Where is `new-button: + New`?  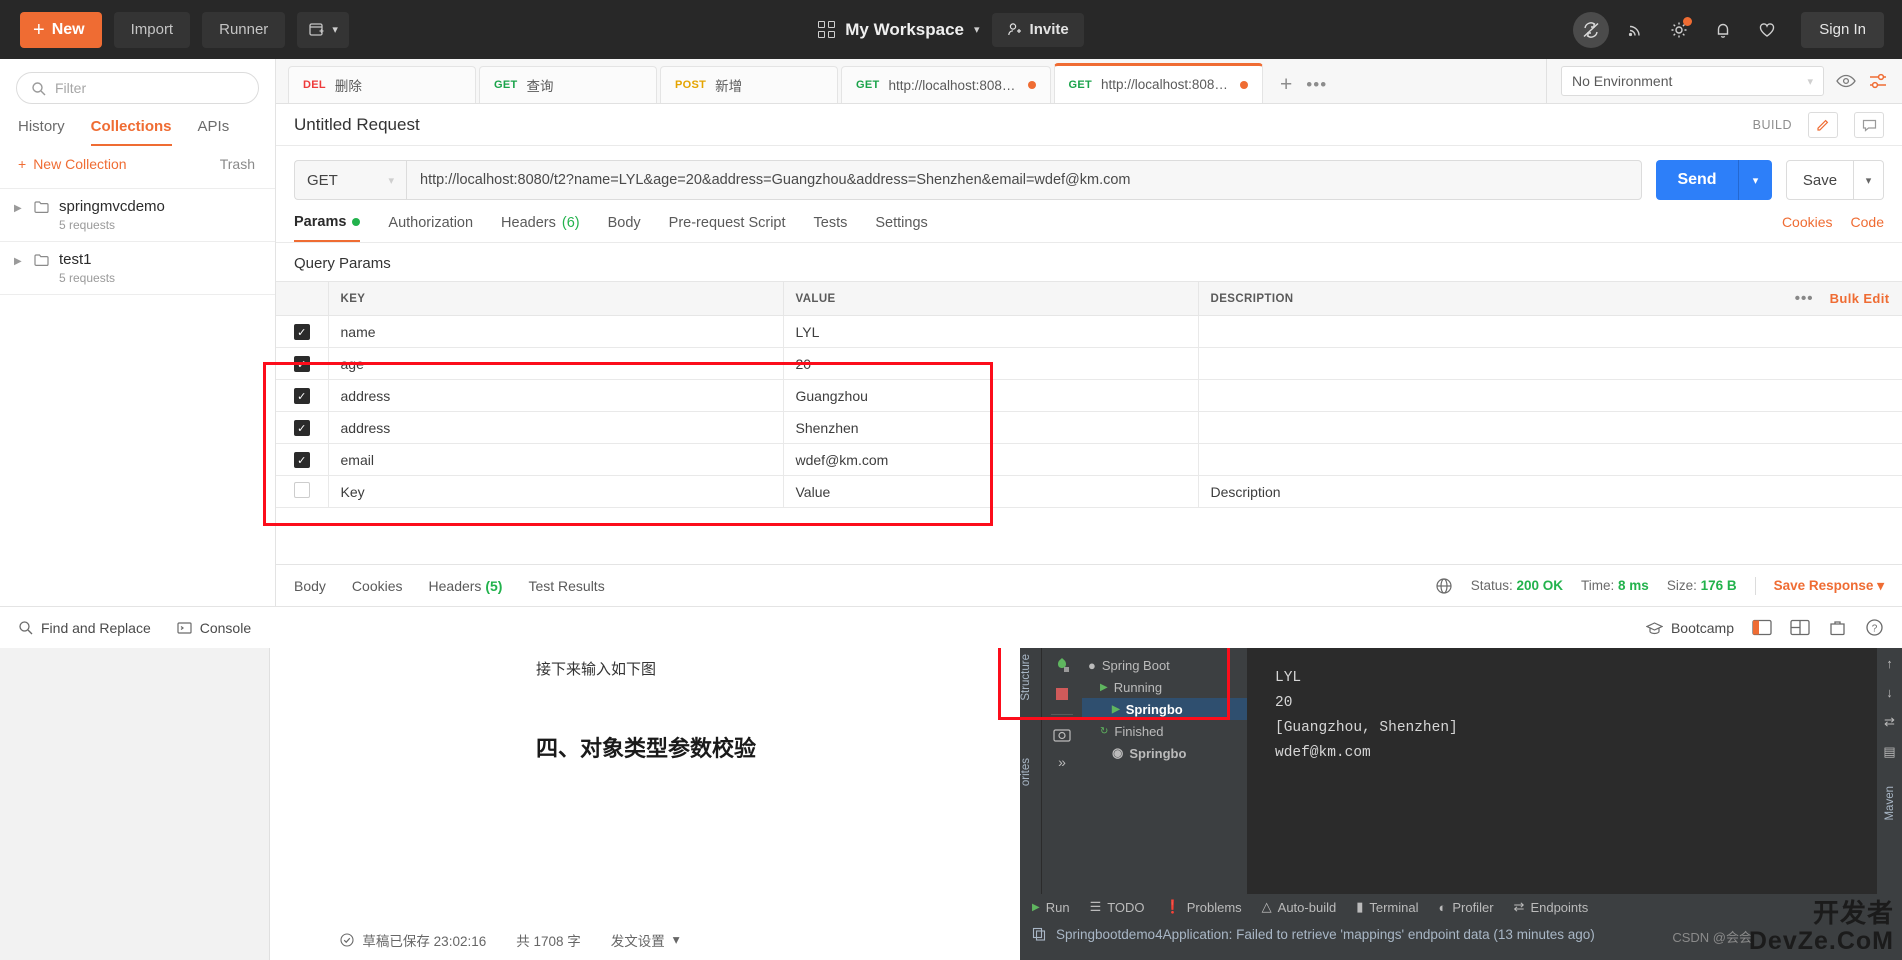
new-button: + New is located at coordinates (61, 29).